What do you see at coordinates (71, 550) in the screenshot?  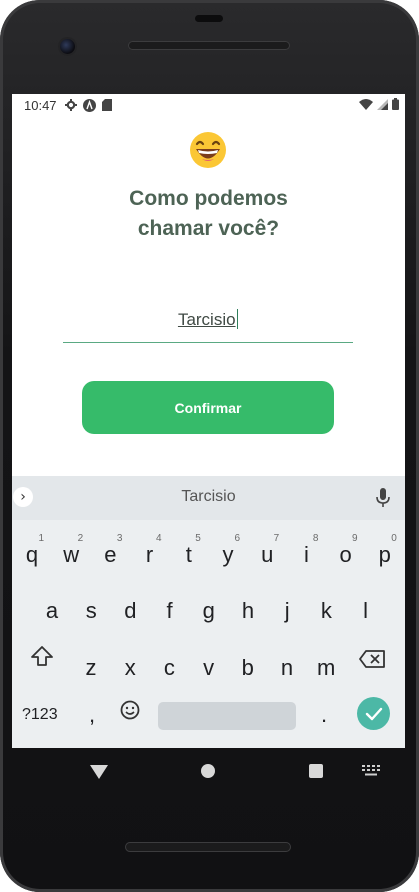 I see `key-w: w2` at bounding box center [71, 550].